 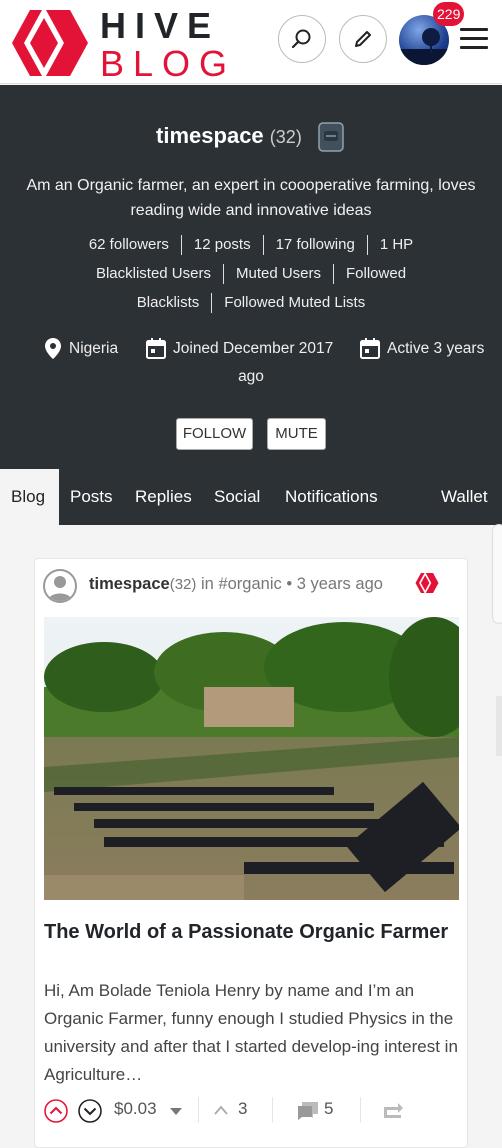 I want to click on tab-notifications: Notifications, so click(x=331, y=497).